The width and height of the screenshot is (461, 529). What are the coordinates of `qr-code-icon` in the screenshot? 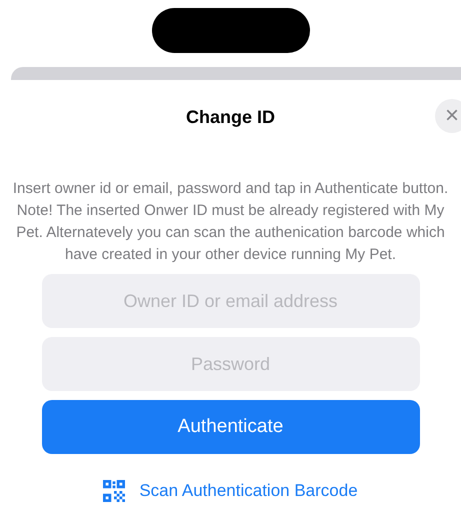 It's located at (114, 491).